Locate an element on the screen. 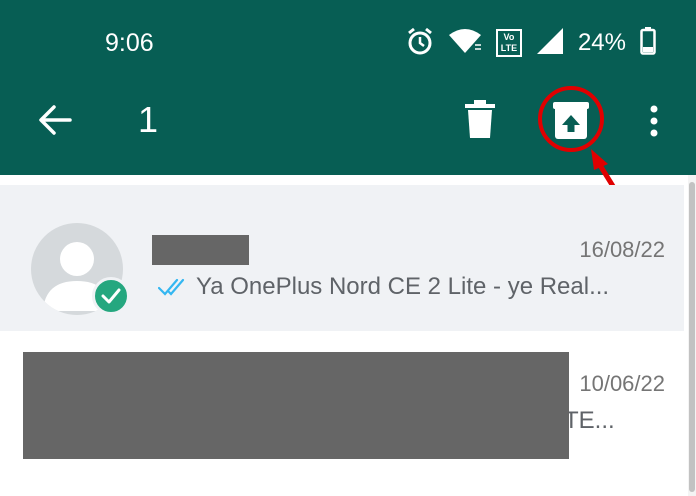  arrow-left-icon is located at coordinates (55, 120).